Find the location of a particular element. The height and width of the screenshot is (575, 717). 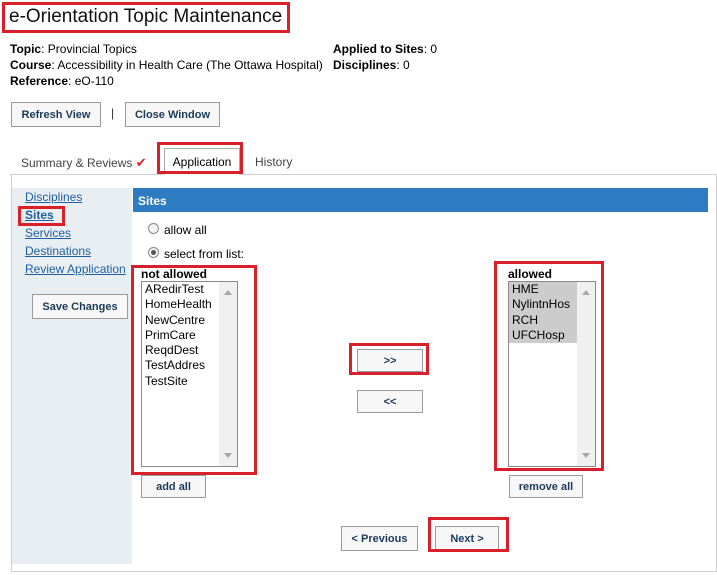

reference-label: Reference is located at coordinates (39, 81).